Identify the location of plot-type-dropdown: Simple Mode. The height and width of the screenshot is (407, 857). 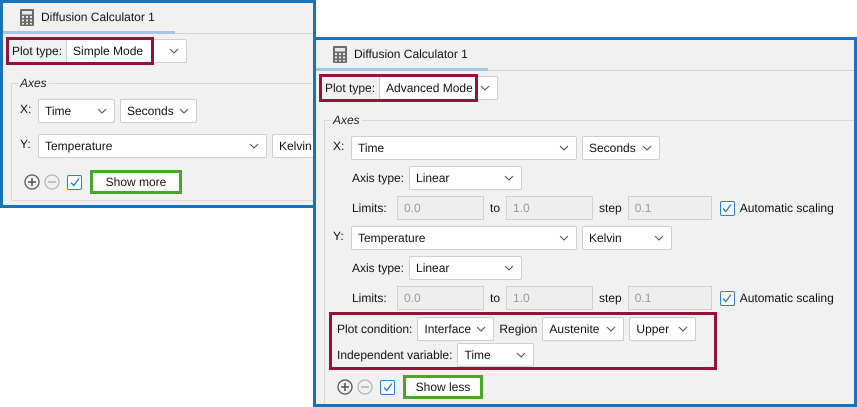
(127, 51).